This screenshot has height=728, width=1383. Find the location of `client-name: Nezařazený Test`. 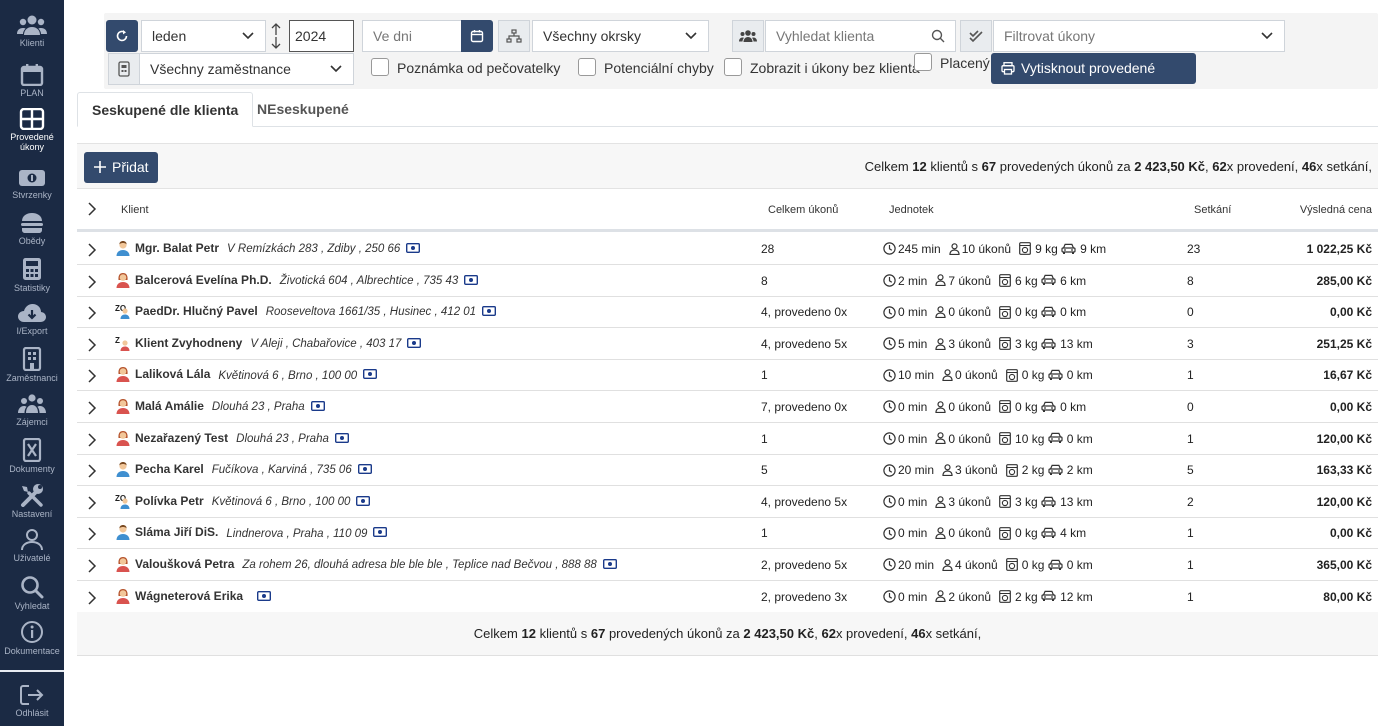

client-name: Nezařazený Test is located at coordinates (181, 438).